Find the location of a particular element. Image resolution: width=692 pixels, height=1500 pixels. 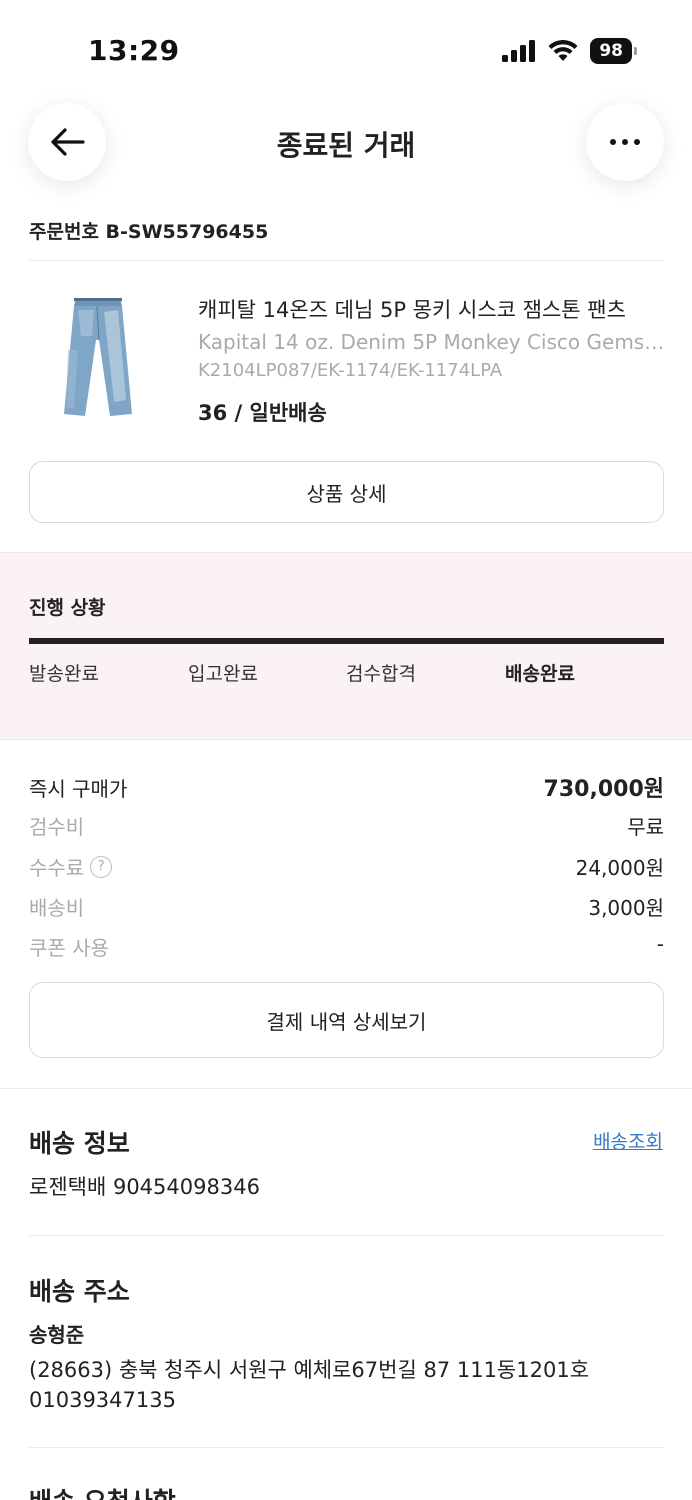

progress-bar is located at coordinates (346, 641).